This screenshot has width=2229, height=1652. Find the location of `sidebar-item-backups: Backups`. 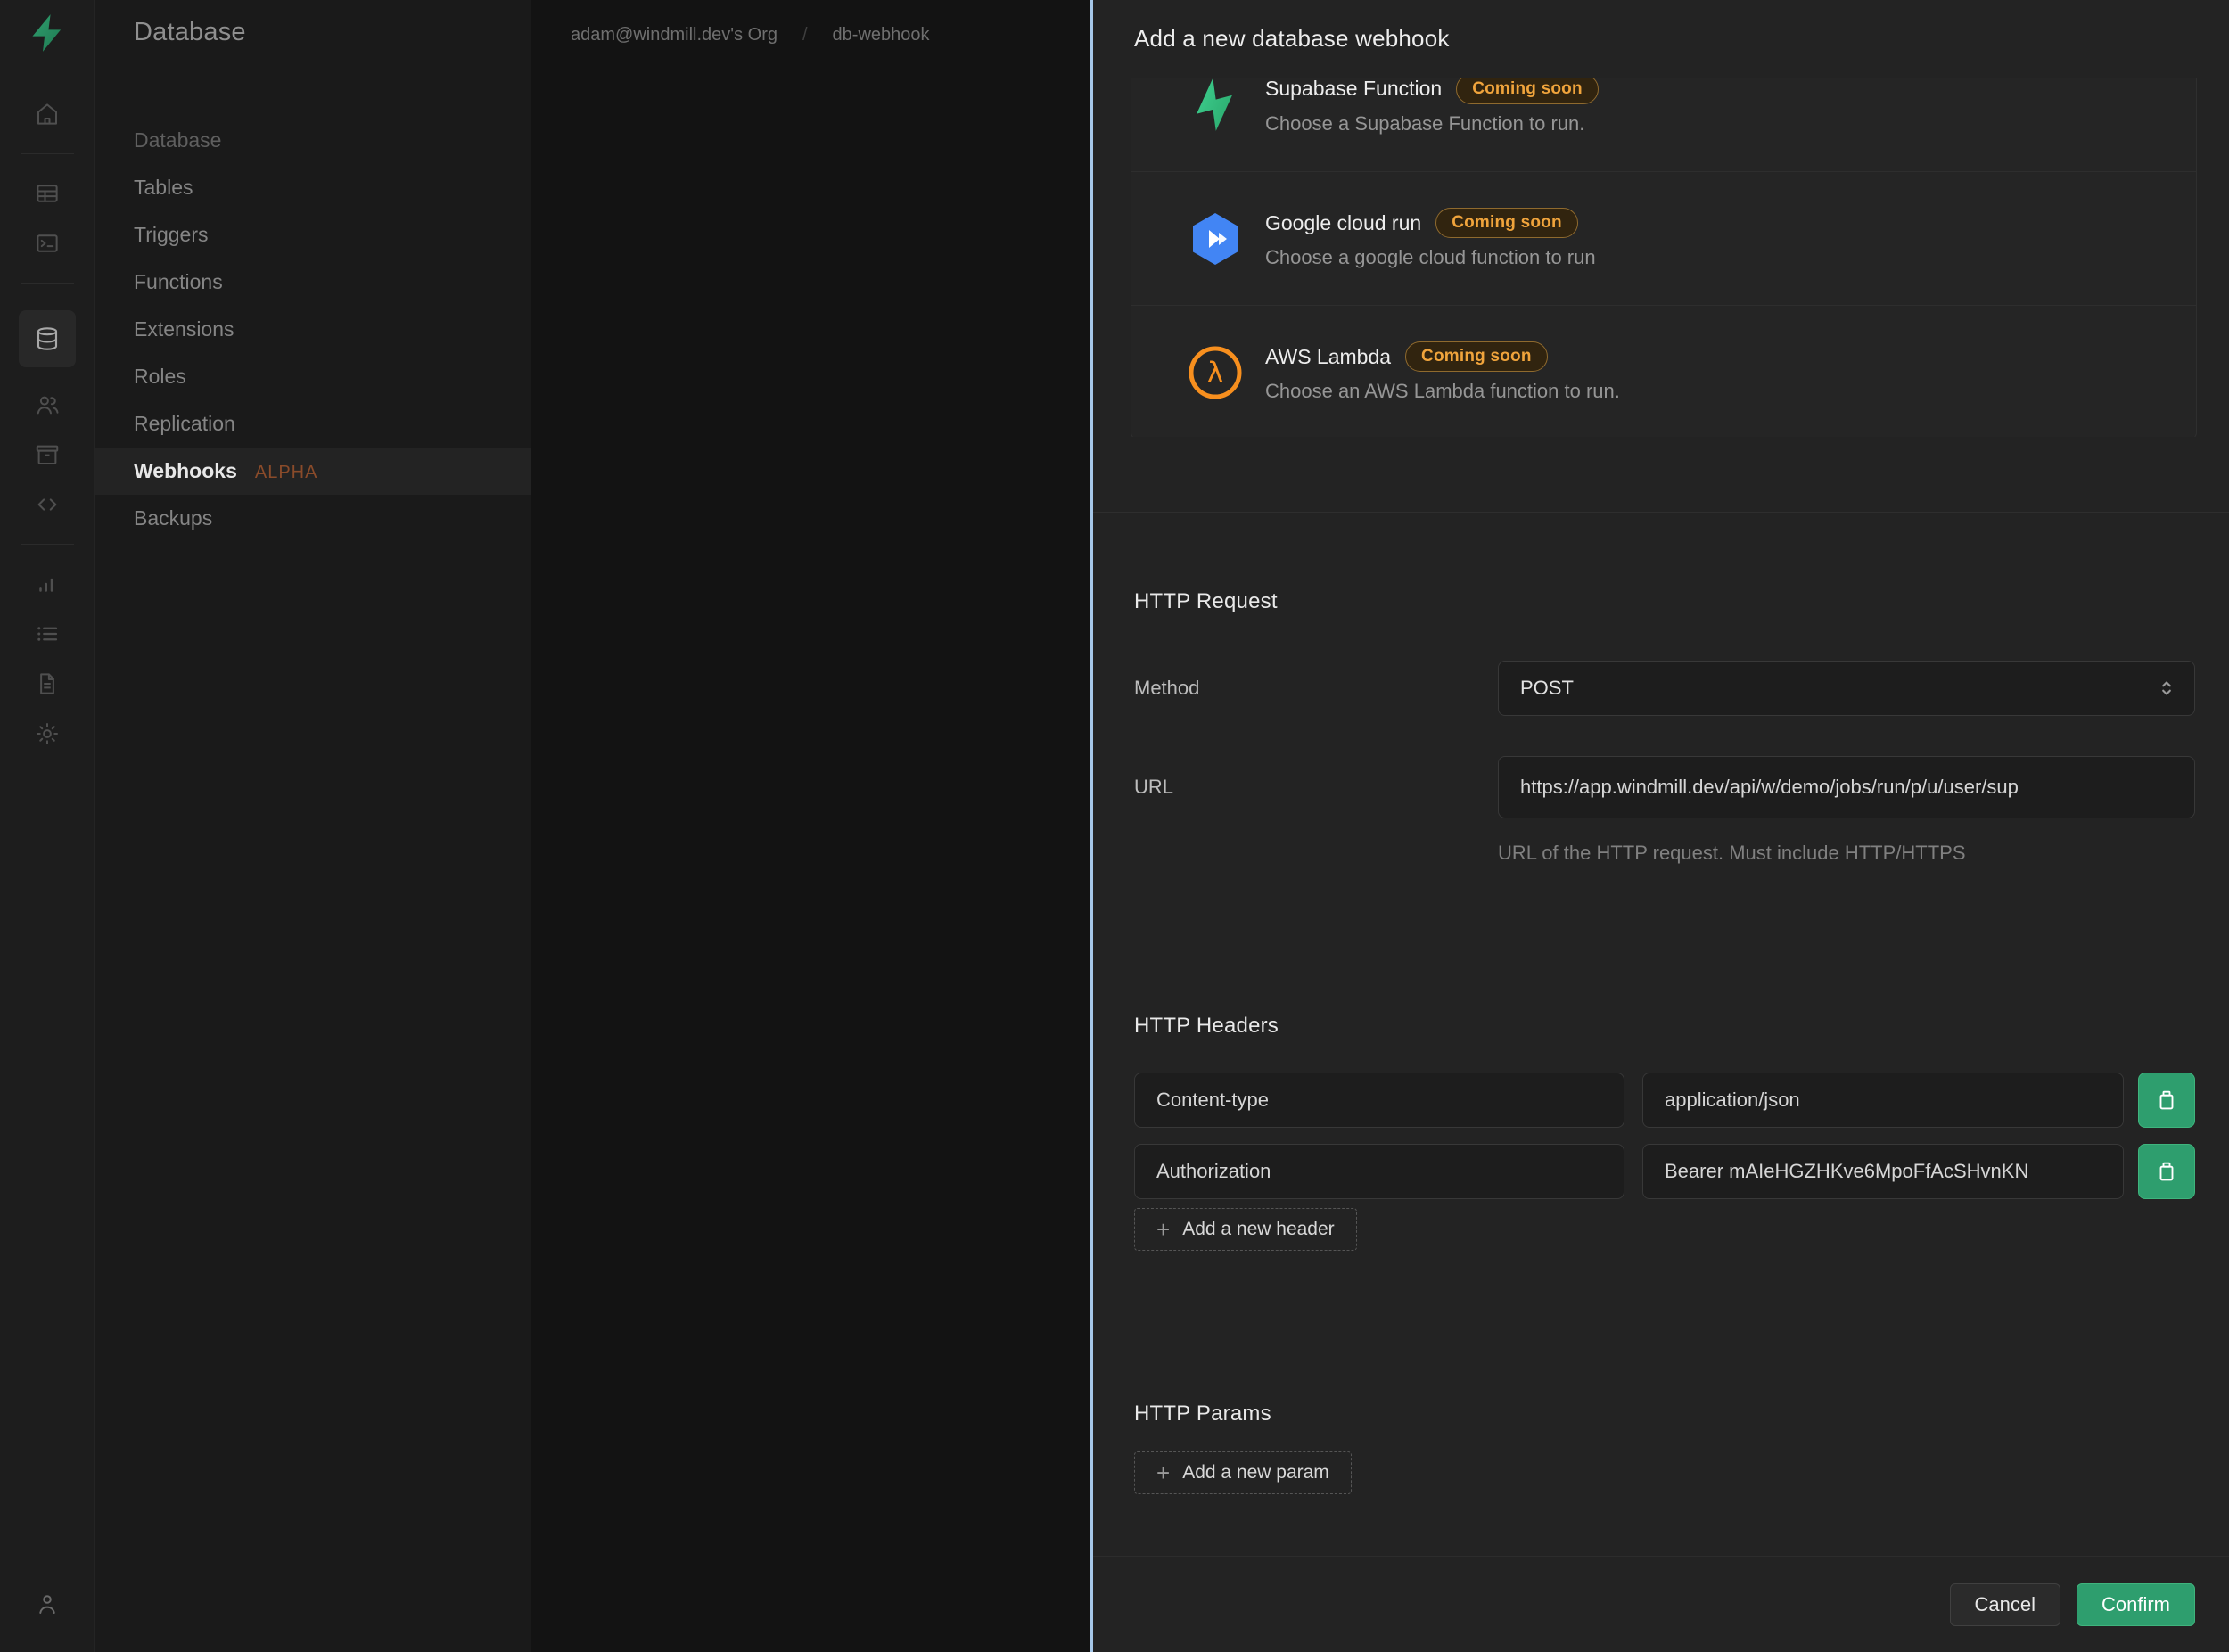

sidebar-item-backups: Backups is located at coordinates (313, 518).